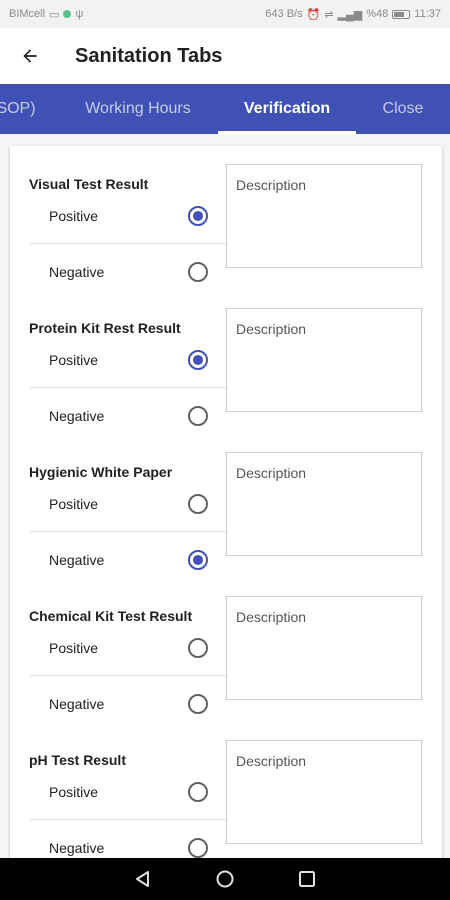  What do you see at coordinates (54, 14) in the screenshot?
I see `screen-icon: ▭` at bounding box center [54, 14].